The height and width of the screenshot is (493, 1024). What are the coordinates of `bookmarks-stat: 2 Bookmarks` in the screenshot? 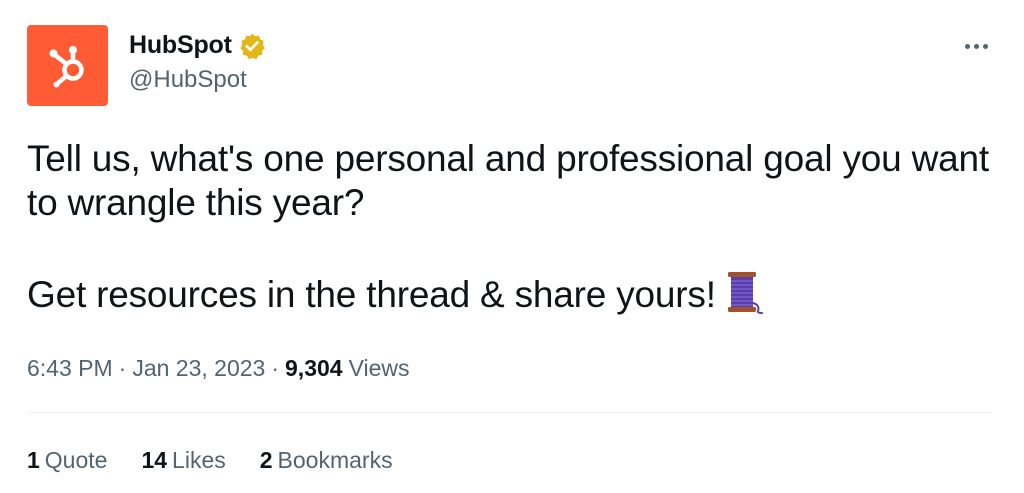 It's located at (326, 460).